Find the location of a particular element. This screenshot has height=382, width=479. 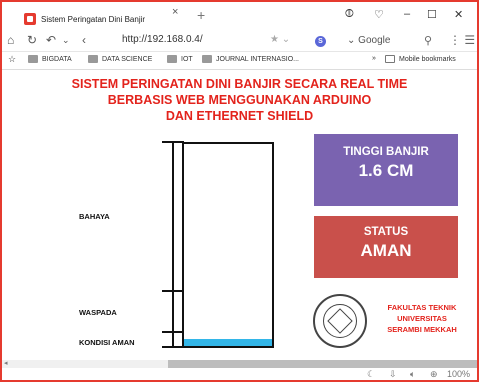

faculty-line: FAKULTAS TEKNIK is located at coordinates (422, 307).